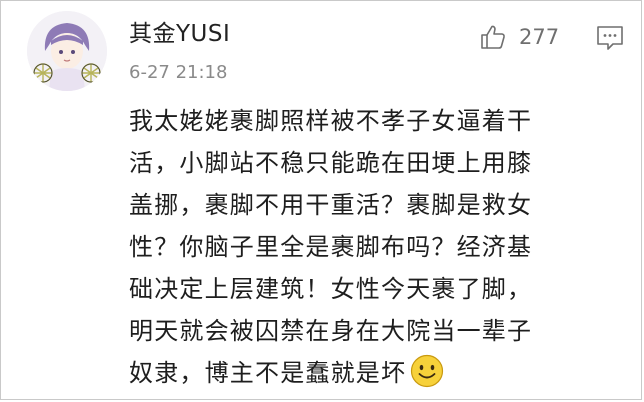  I want to click on comment-timestamp: 6-27 21:18, so click(178, 72).